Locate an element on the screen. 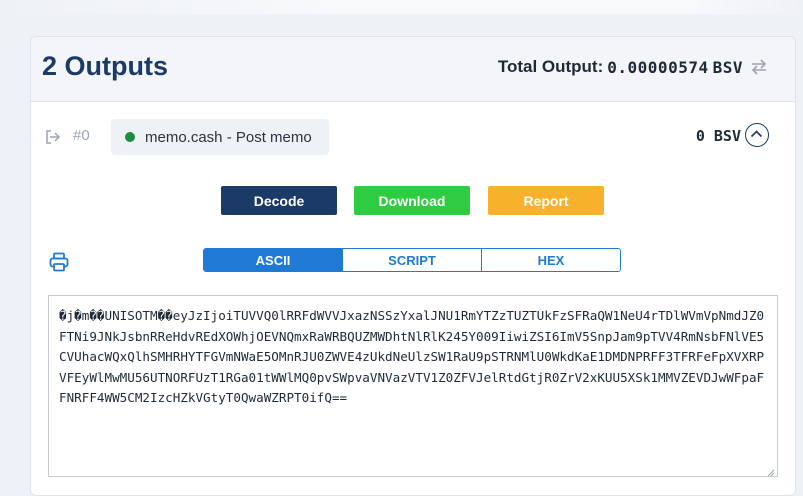  download-button: Download is located at coordinates (412, 200).